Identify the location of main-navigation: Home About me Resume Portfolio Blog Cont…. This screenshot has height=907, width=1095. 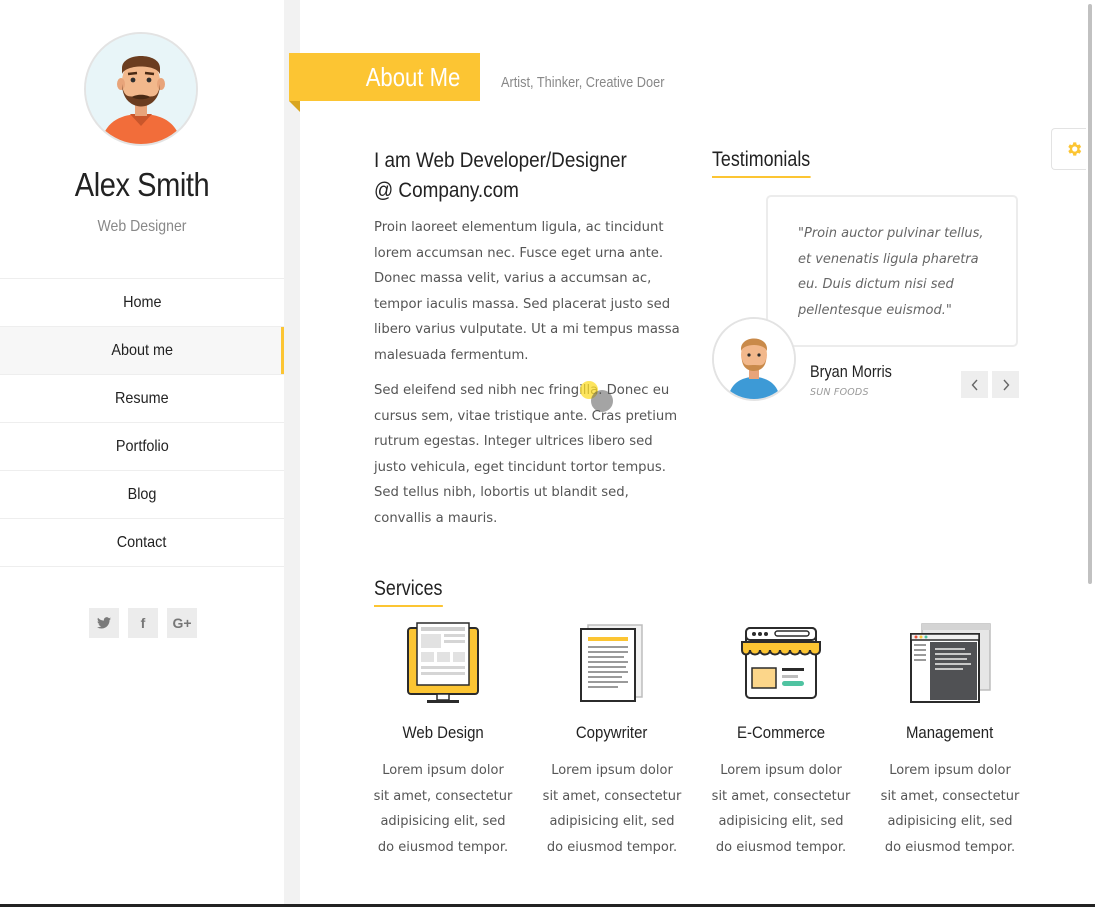
(142, 422).